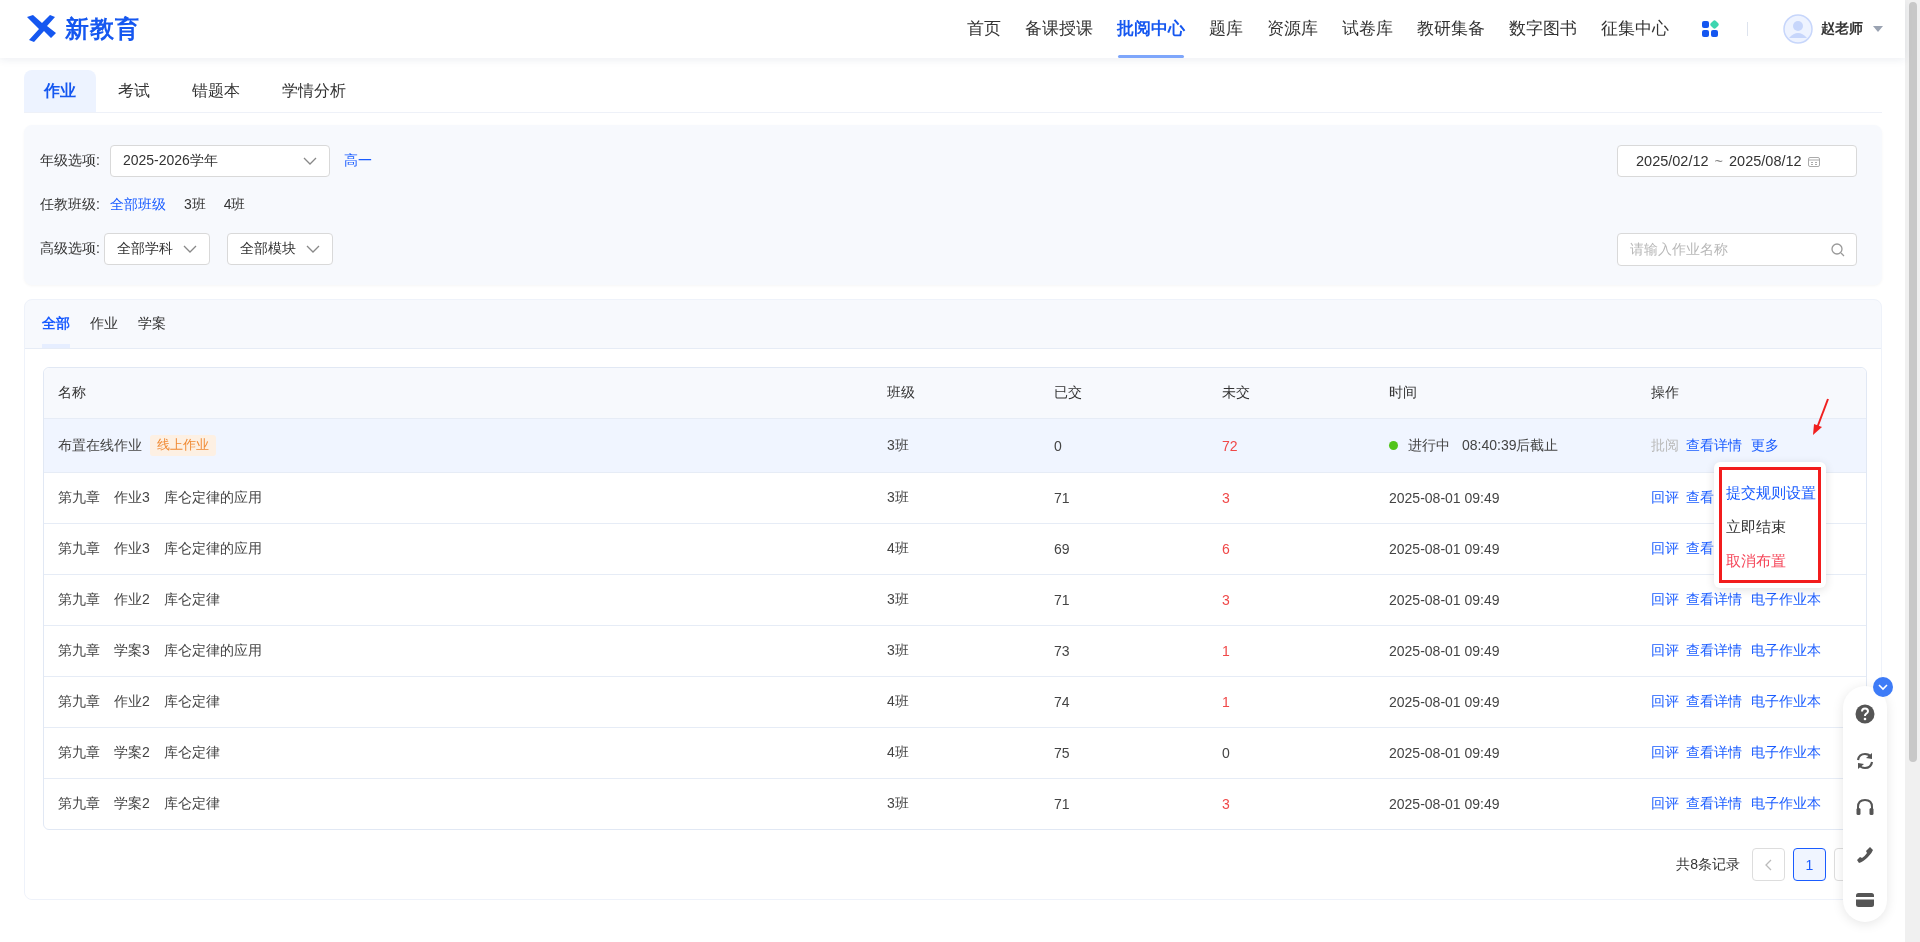  What do you see at coordinates (1912, 471) in the screenshot?
I see `scrollbar` at bounding box center [1912, 471].